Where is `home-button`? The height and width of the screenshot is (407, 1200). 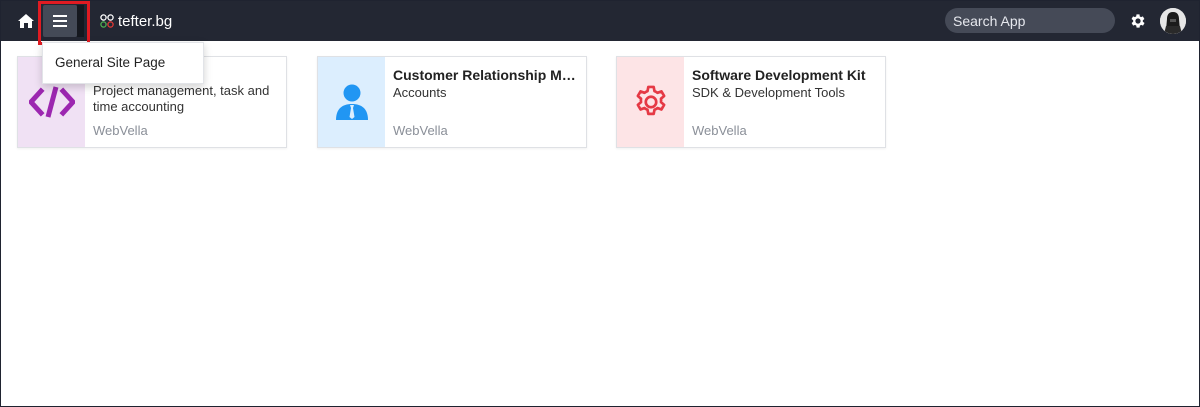
home-button is located at coordinates (26, 21).